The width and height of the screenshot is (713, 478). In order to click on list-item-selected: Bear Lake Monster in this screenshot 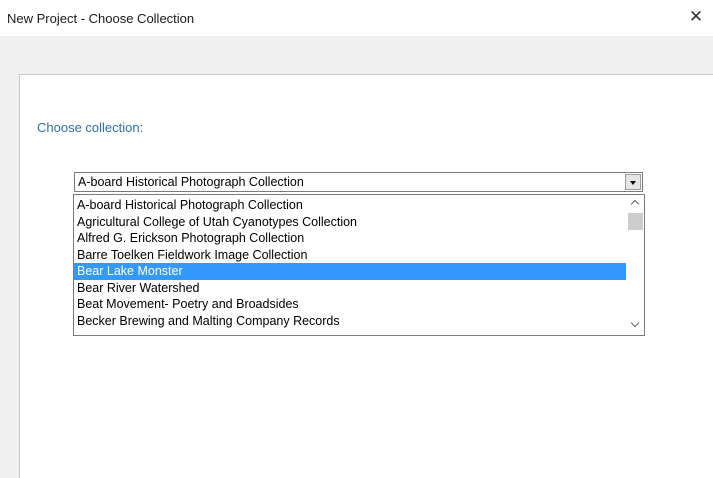, I will do `click(350, 271)`.